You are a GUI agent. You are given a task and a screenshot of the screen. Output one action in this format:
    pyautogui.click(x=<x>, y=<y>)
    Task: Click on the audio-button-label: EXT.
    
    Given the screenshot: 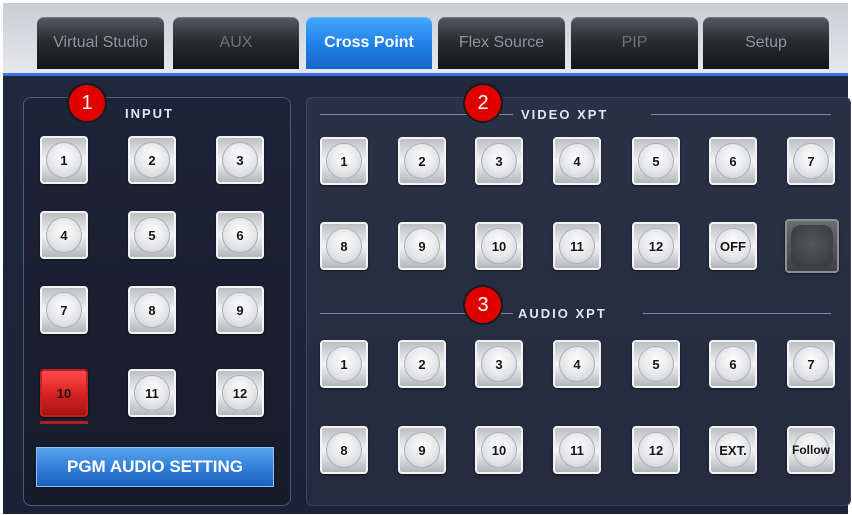 What is the action you would take?
    pyautogui.click(x=733, y=450)
    